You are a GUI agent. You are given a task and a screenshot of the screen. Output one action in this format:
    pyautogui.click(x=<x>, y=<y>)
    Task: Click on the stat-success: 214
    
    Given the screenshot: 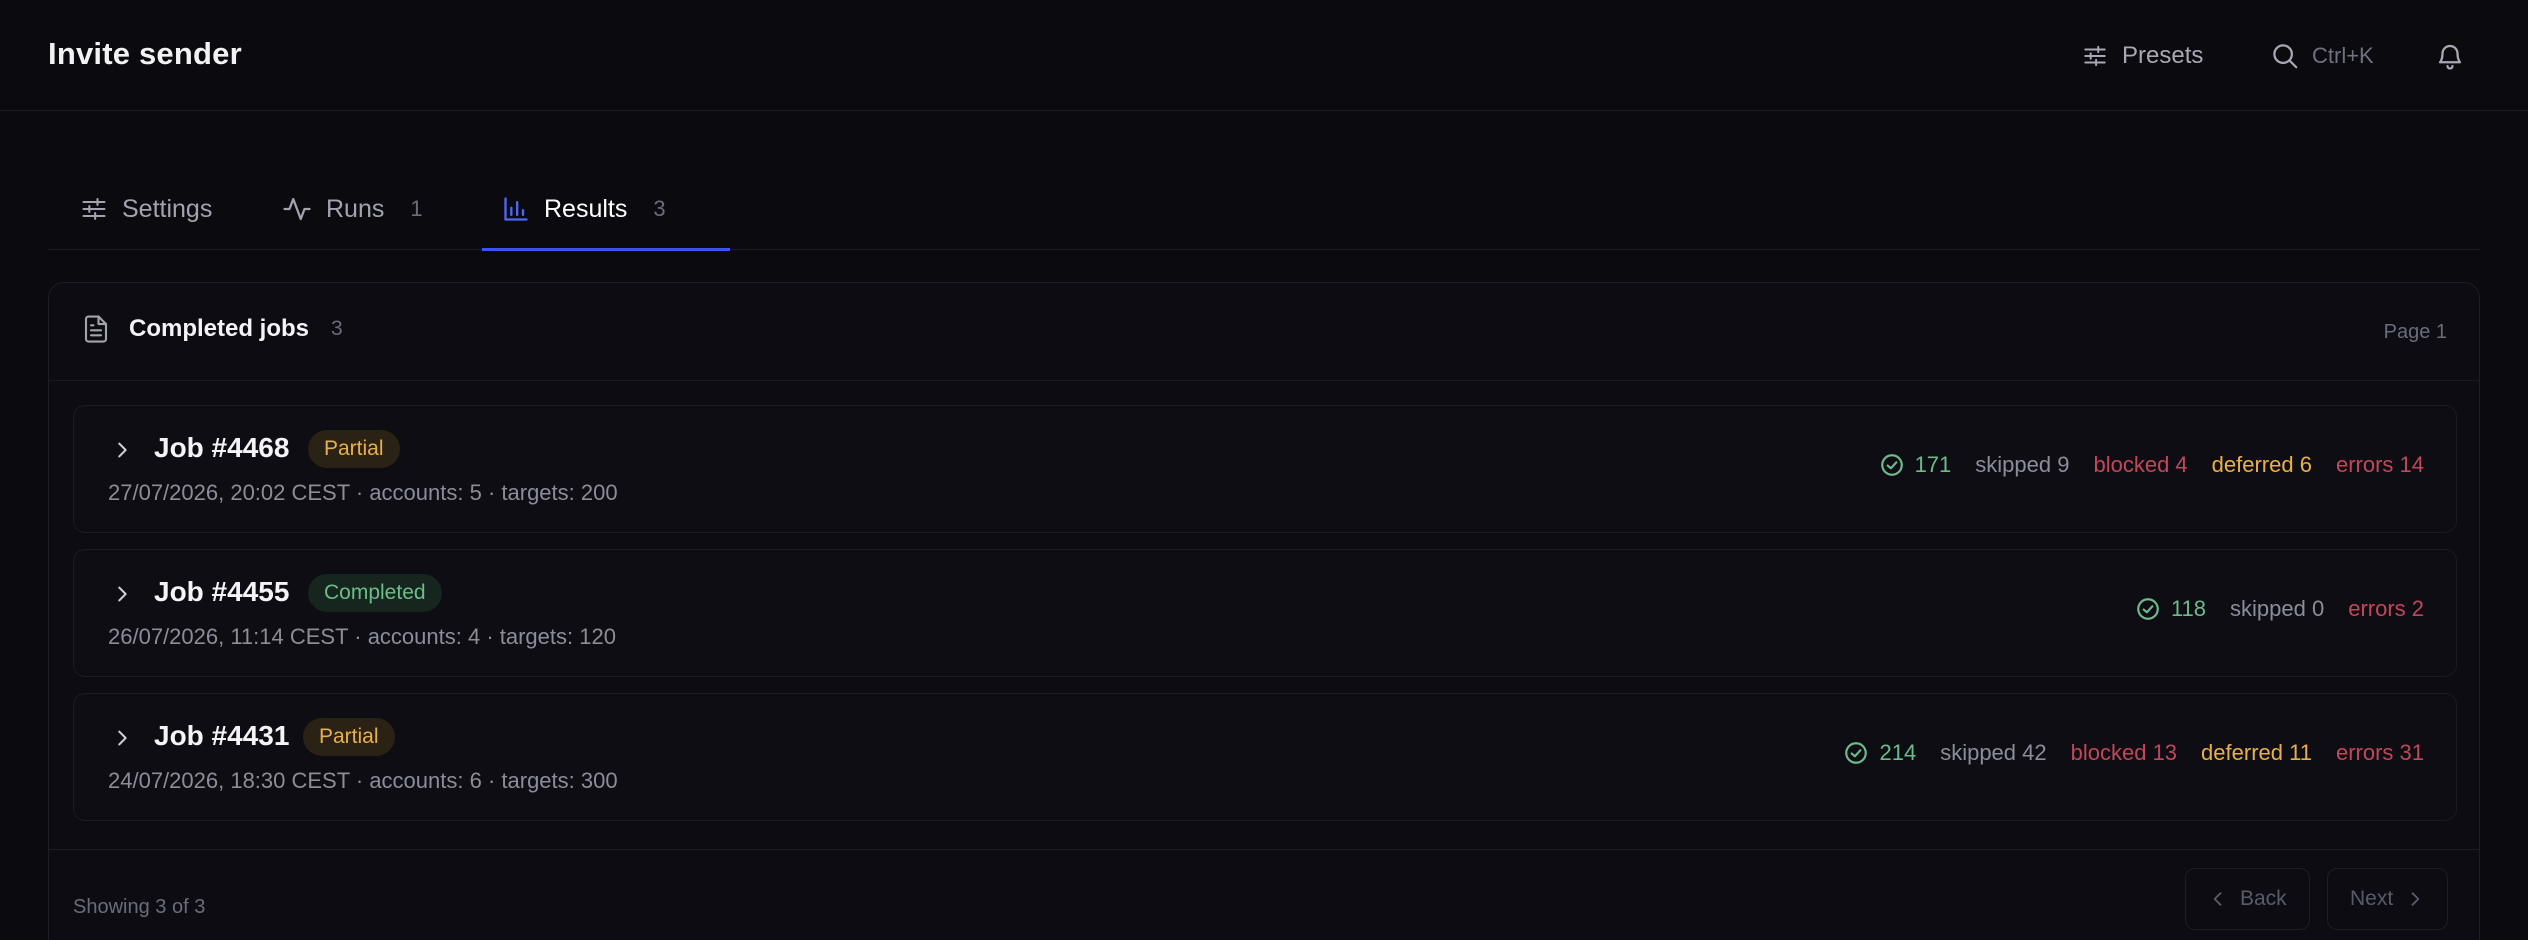 What is the action you would take?
    pyautogui.click(x=1879, y=753)
    